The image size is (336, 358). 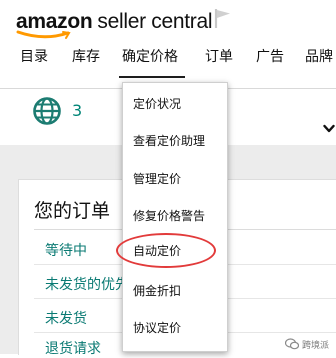 I want to click on wechat-icon, so click(x=292, y=344).